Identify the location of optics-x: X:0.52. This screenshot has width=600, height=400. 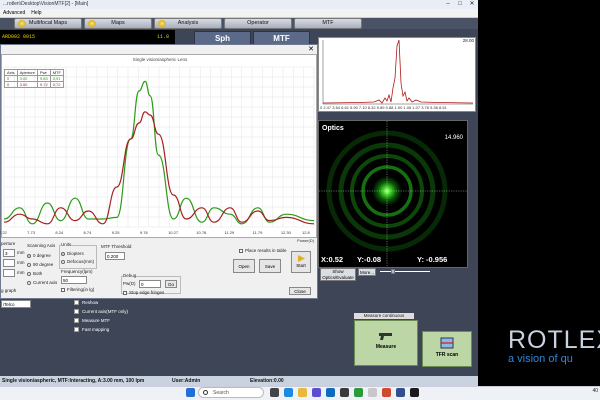
(332, 259).